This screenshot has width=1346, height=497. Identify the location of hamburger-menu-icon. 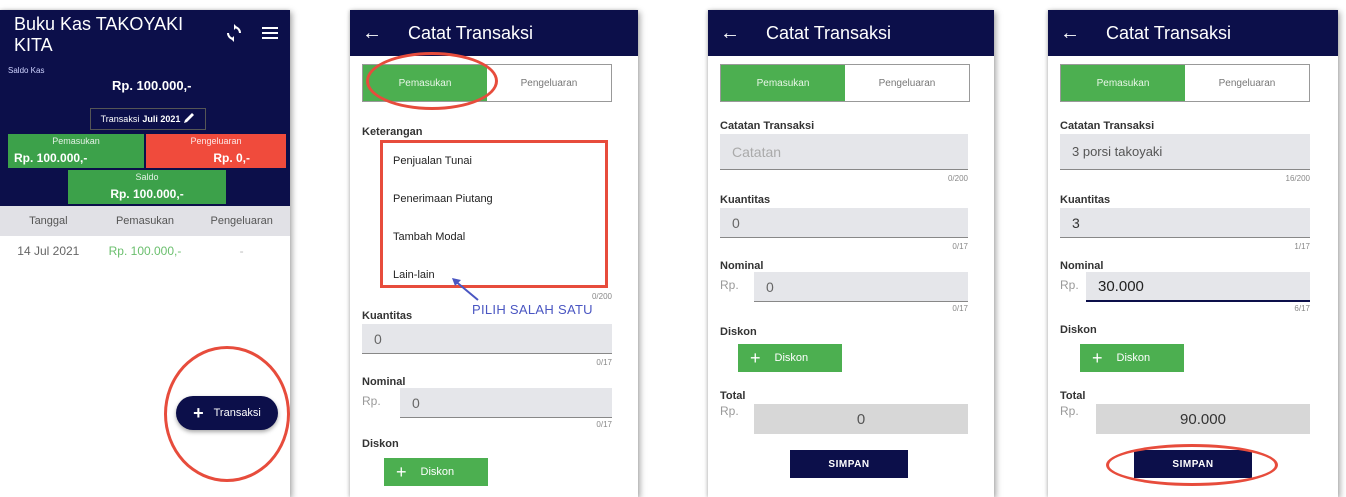
(270, 35).